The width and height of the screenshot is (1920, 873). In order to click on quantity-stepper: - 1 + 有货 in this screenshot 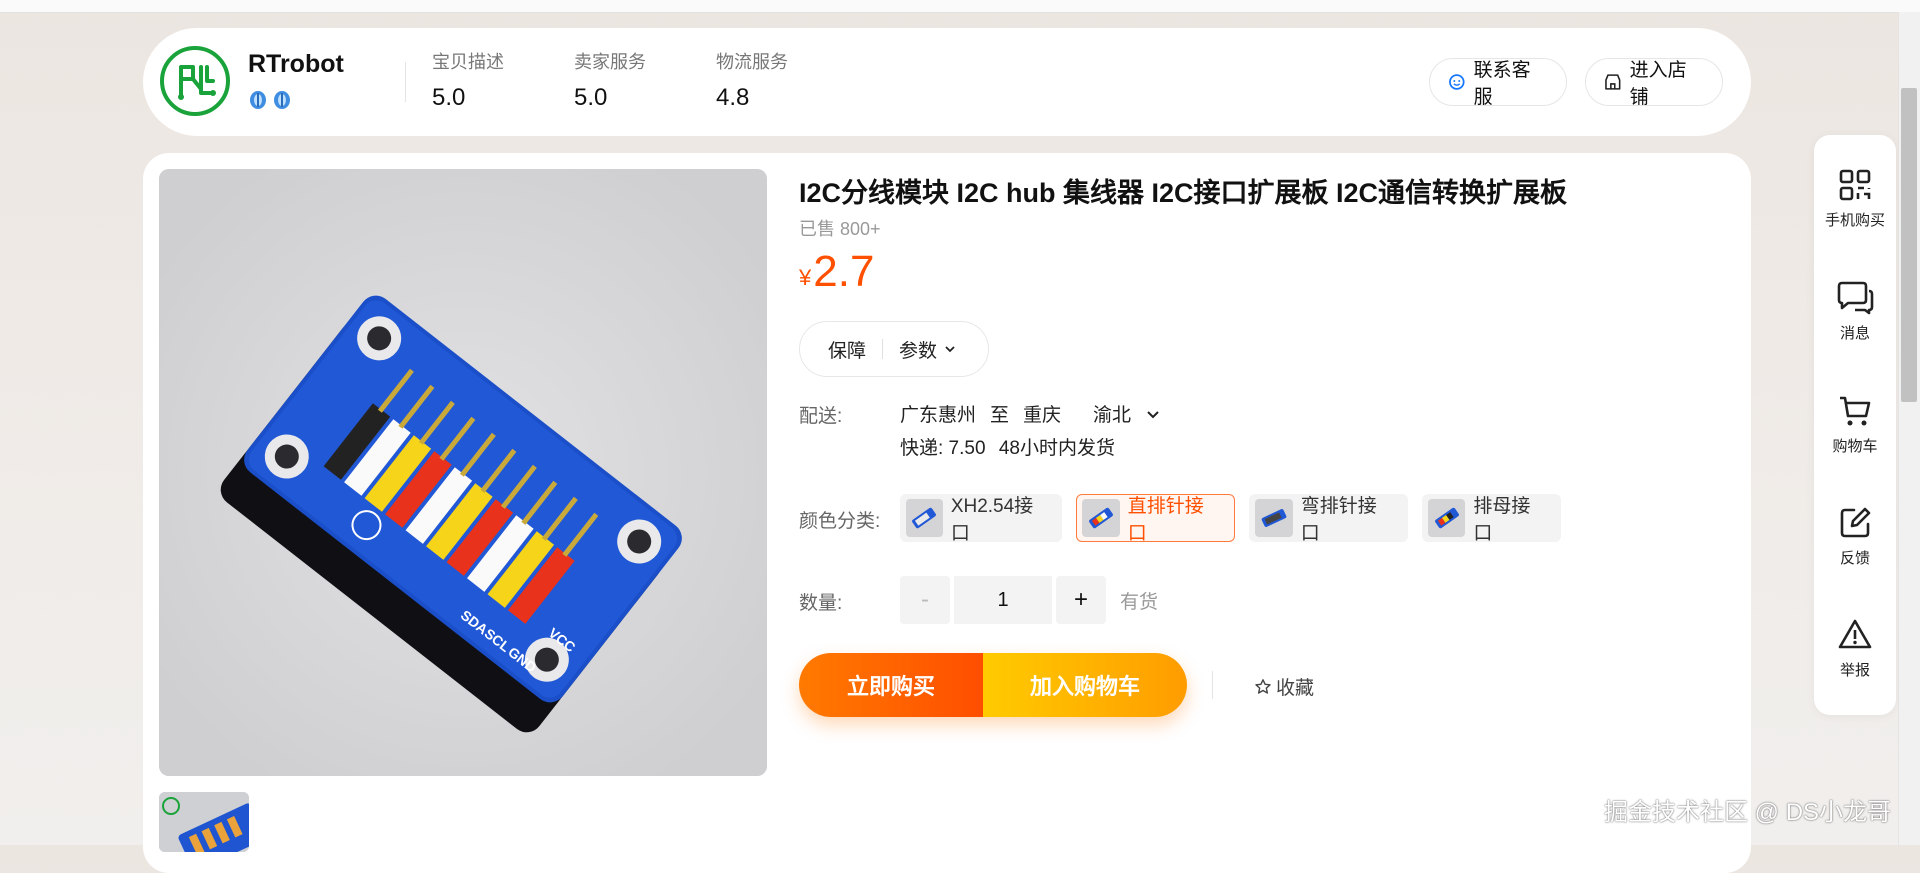, I will do `click(1029, 600)`.